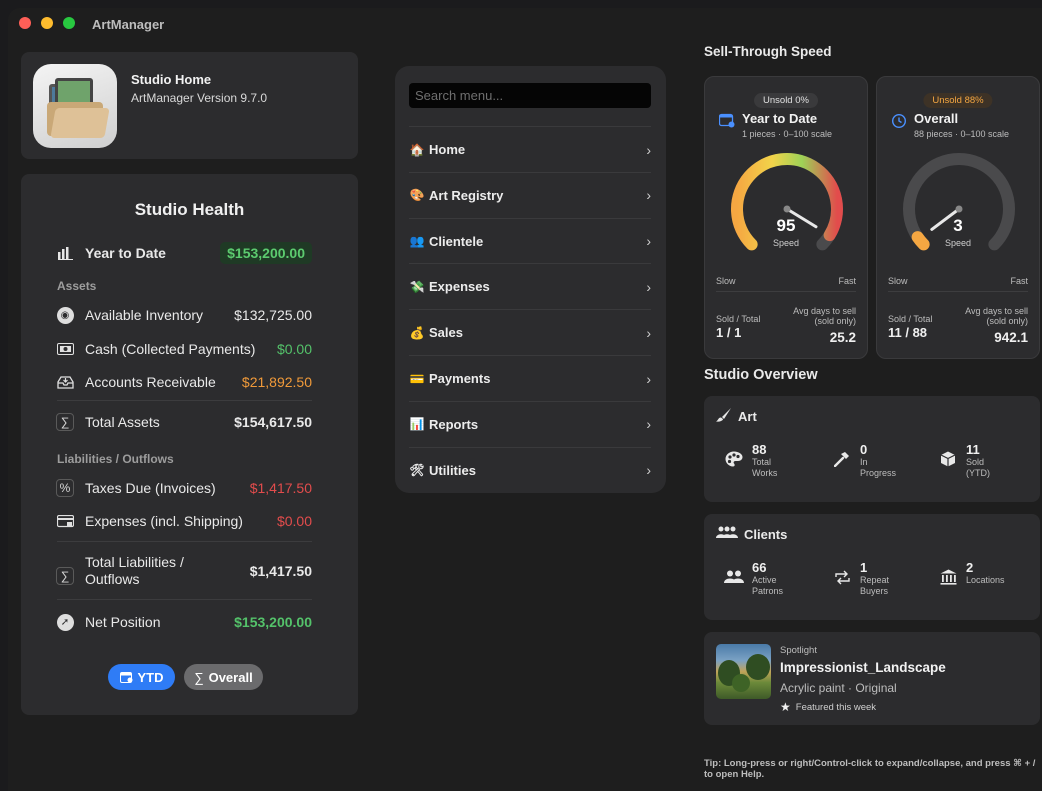 The width and height of the screenshot is (1042, 791). What do you see at coordinates (964, 460) in the screenshot?
I see `sold-ytd-stat: 11 Sold (YTD)` at bounding box center [964, 460].